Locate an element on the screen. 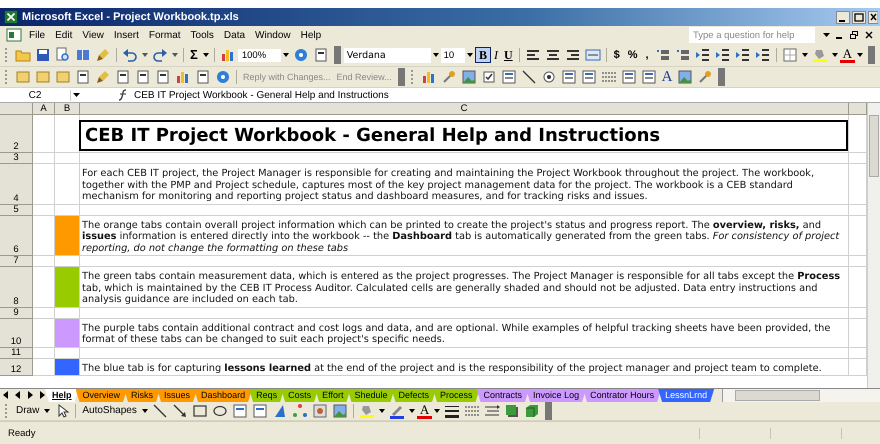 The image size is (880, 444). sheet-tab: Overview is located at coordinates (102, 395).